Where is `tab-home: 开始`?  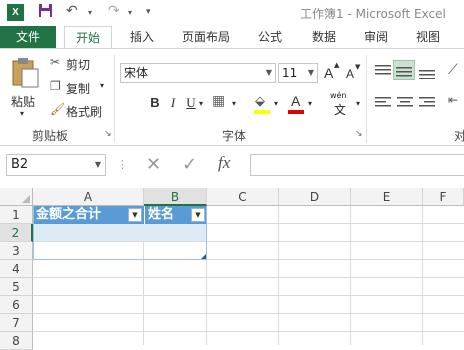 tab-home: 开始 is located at coordinates (88, 37).